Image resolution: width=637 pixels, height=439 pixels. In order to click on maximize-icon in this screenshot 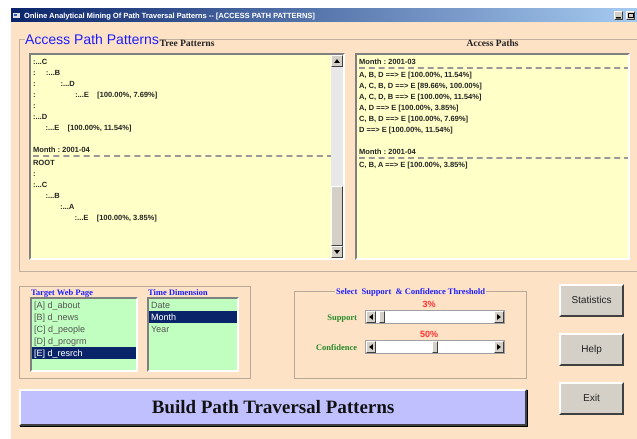, I will do `click(631, 15)`.